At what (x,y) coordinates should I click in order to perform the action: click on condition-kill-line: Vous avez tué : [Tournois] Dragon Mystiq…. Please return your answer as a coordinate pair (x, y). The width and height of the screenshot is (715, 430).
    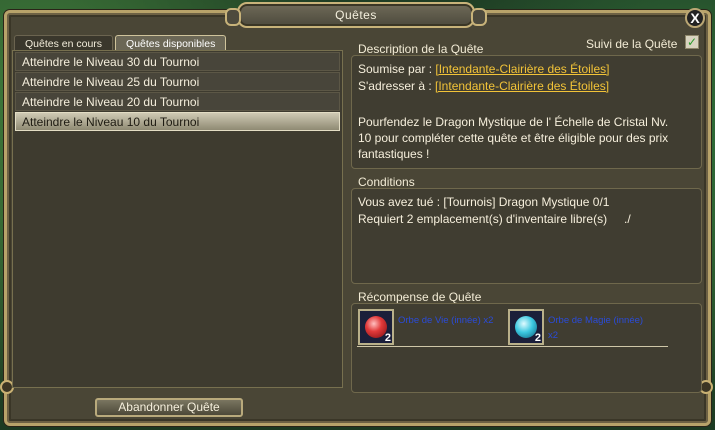
    Looking at the image, I should click on (484, 202).